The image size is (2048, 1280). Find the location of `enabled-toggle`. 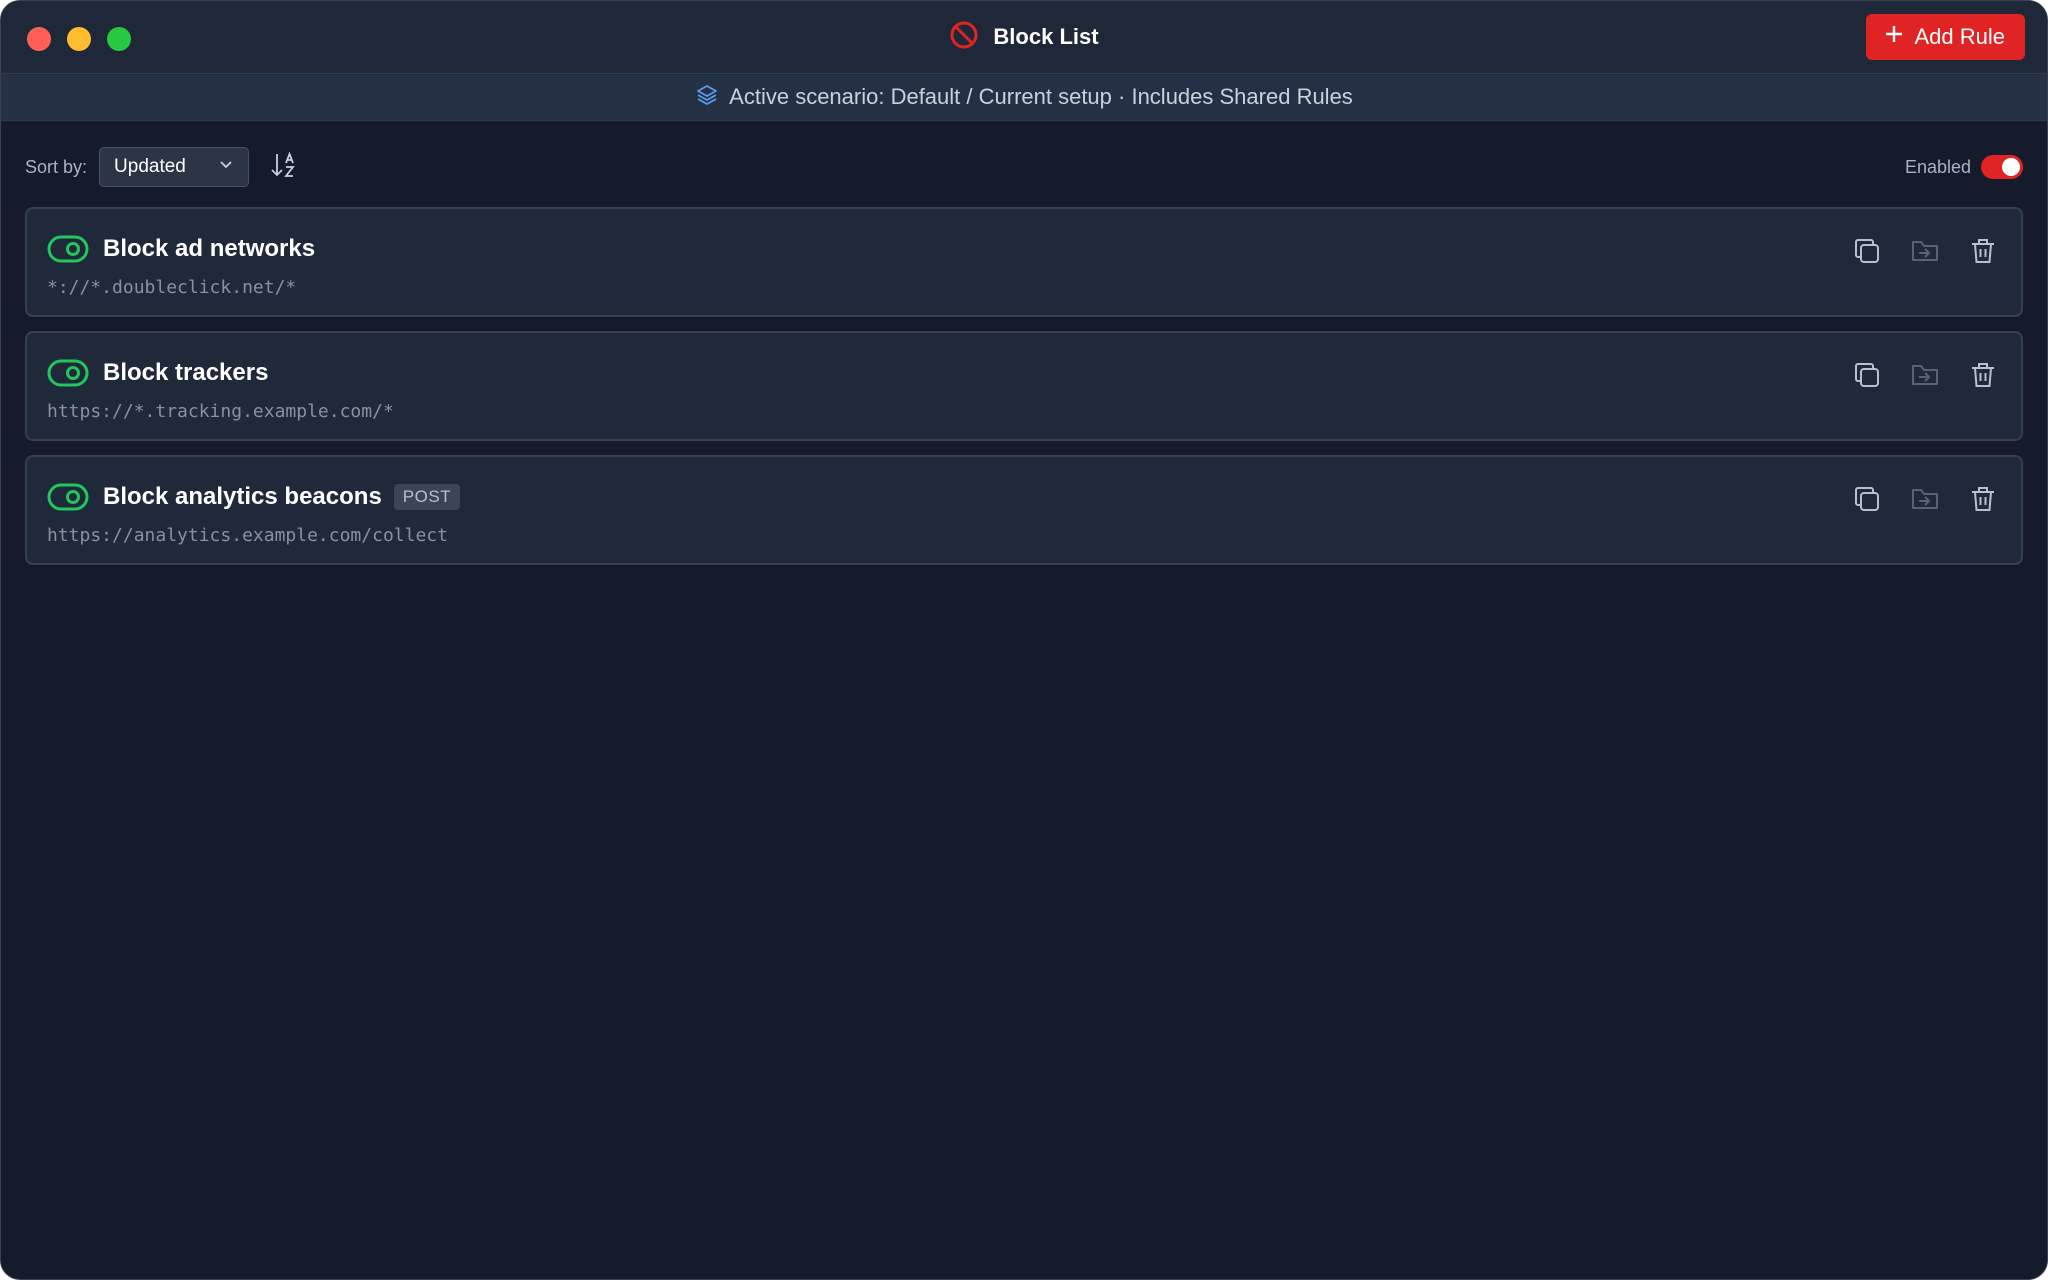

enabled-toggle is located at coordinates (2002, 167).